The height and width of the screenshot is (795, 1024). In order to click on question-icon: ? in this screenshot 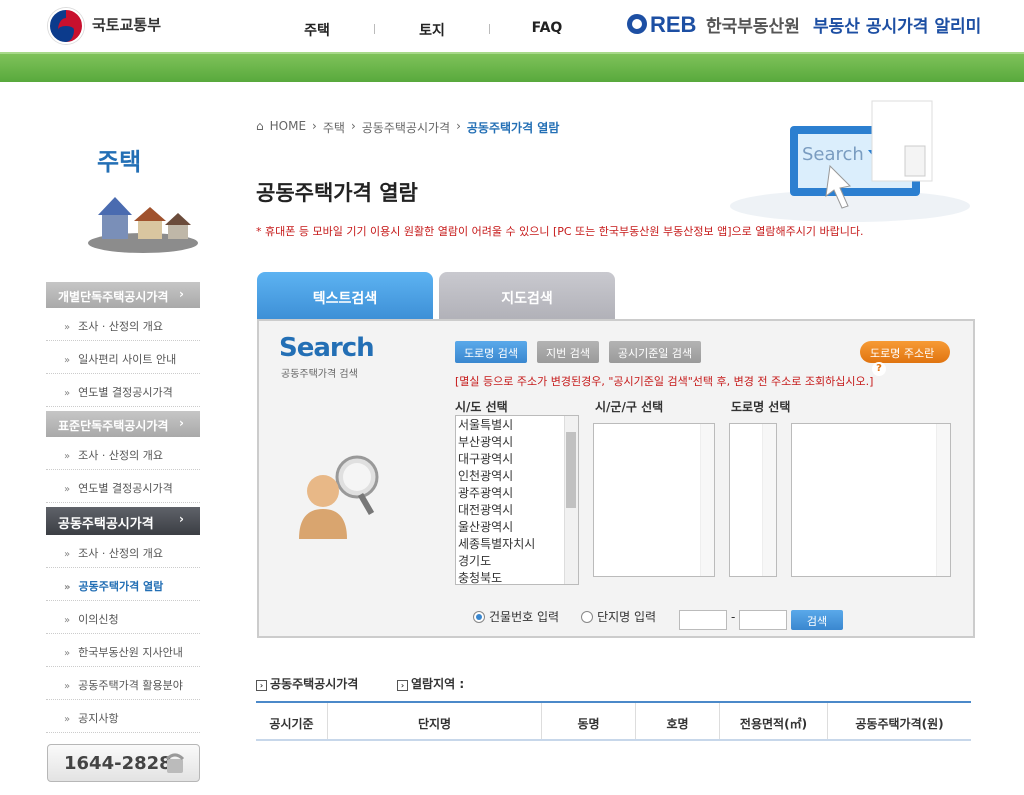, I will do `click(879, 369)`.